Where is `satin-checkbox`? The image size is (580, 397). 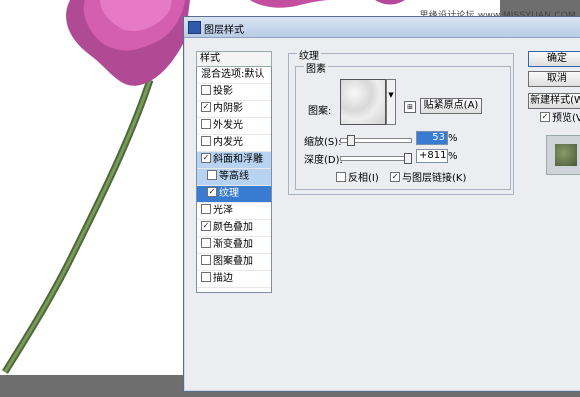 satin-checkbox is located at coordinates (206, 209).